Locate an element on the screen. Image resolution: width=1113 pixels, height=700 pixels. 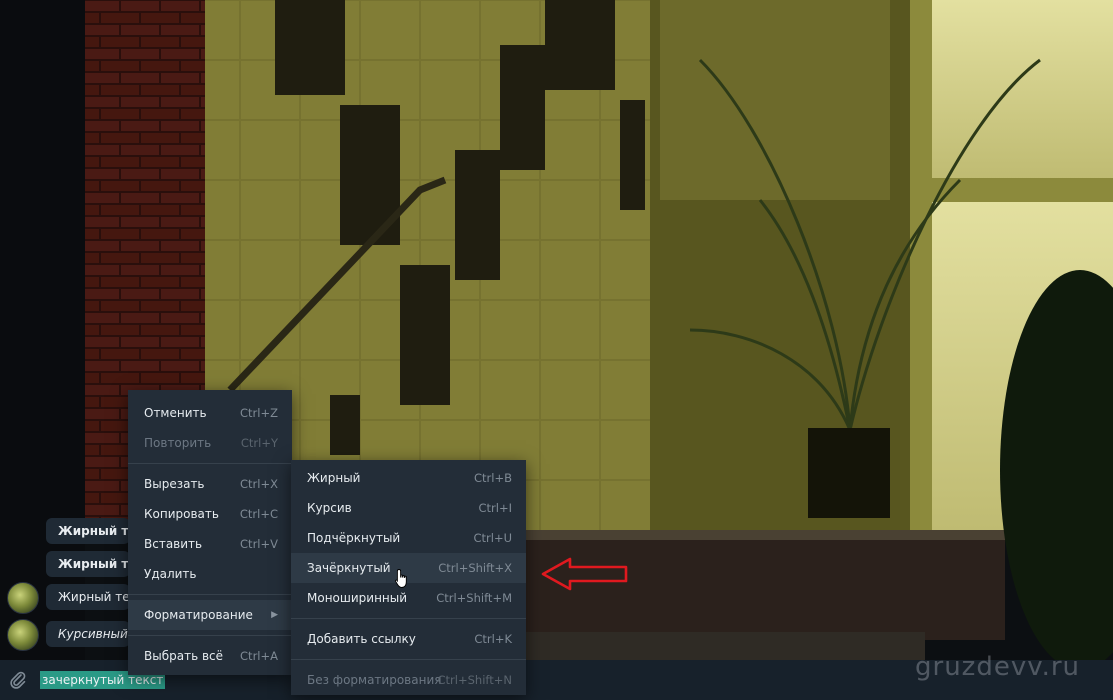
submenu-arrow-icon: ▶ is located at coordinates (274, 615).